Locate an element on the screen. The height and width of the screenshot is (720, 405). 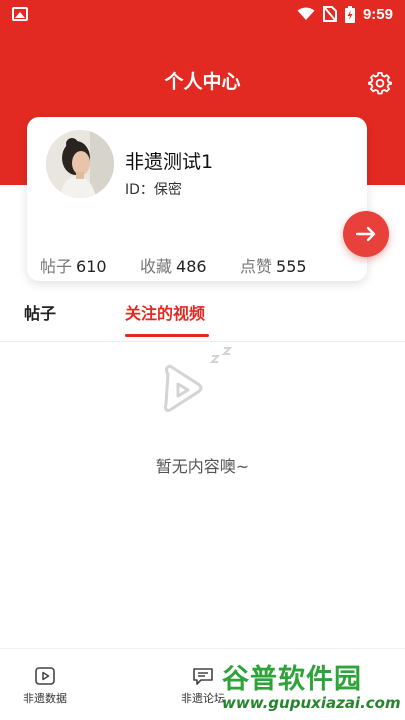
stat-likes-value: 555 is located at coordinates (291, 266).